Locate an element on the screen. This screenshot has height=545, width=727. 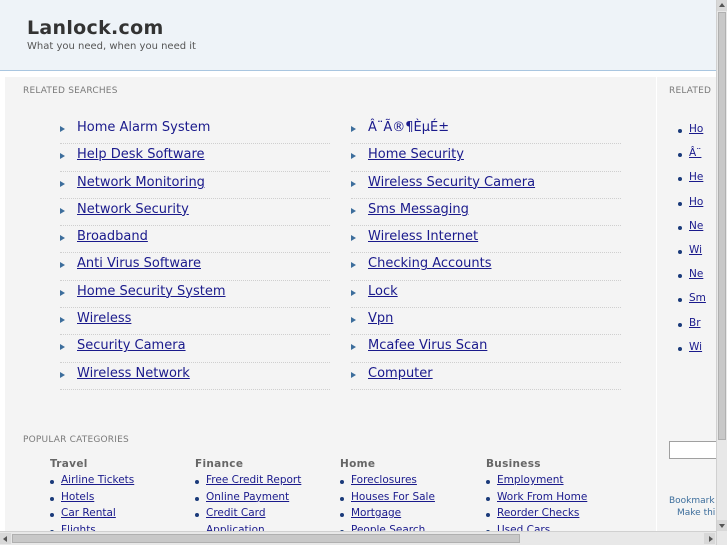
list-item: Â¨ is located at coordinates (692, 159).